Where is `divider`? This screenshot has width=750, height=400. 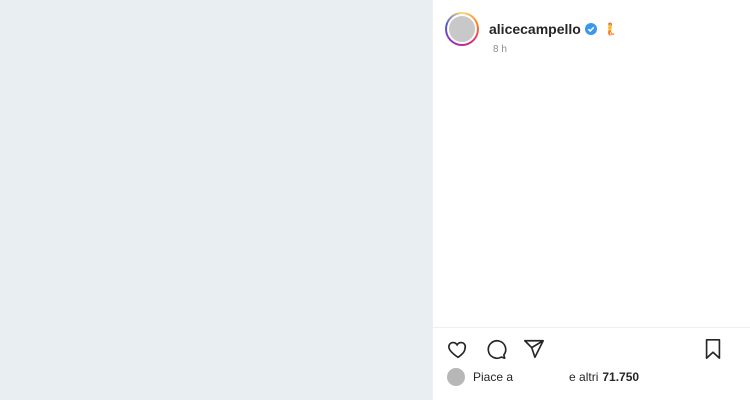
divider is located at coordinates (591, 327).